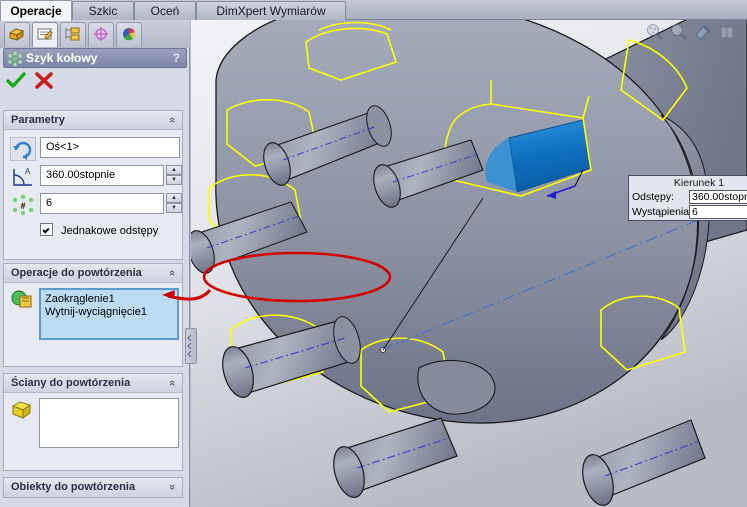 This screenshot has height=507, width=747. I want to click on property-manager-title-bar: Szyk kołowy ?, so click(95, 58).